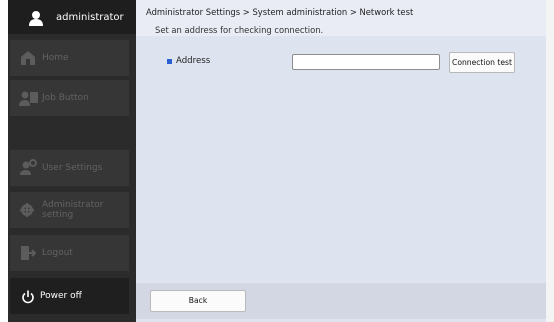 This screenshot has width=554, height=322. What do you see at coordinates (55, 58) in the screenshot?
I see `sidebar-item-label: Home` at bounding box center [55, 58].